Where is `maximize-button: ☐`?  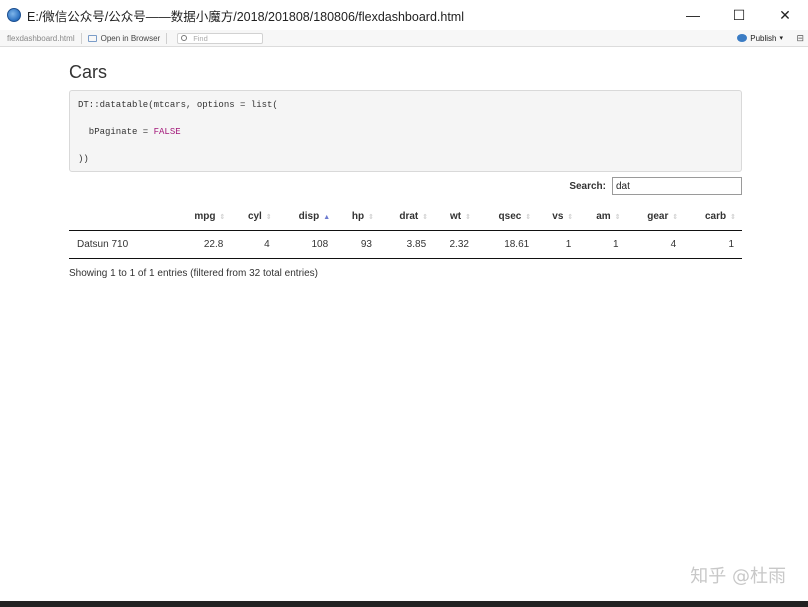 maximize-button: ☐ is located at coordinates (739, 15).